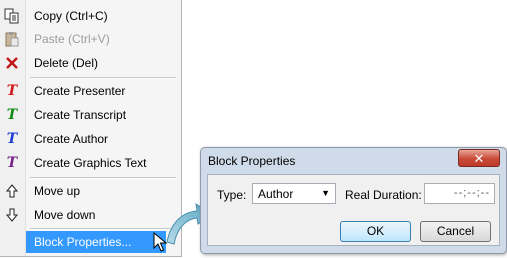 This screenshot has width=507, height=258. I want to click on menu-item-copy: Copy (Ctrl+C), so click(90, 16).